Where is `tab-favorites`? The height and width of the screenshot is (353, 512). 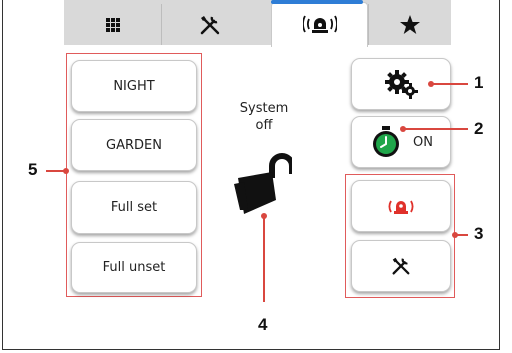
tab-favorites is located at coordinates (409, 24).